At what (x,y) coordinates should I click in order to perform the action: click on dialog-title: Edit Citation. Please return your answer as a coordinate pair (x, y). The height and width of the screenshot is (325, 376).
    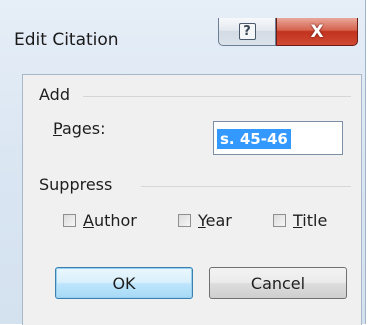
    Looking at the image, I should click on (66, 40).